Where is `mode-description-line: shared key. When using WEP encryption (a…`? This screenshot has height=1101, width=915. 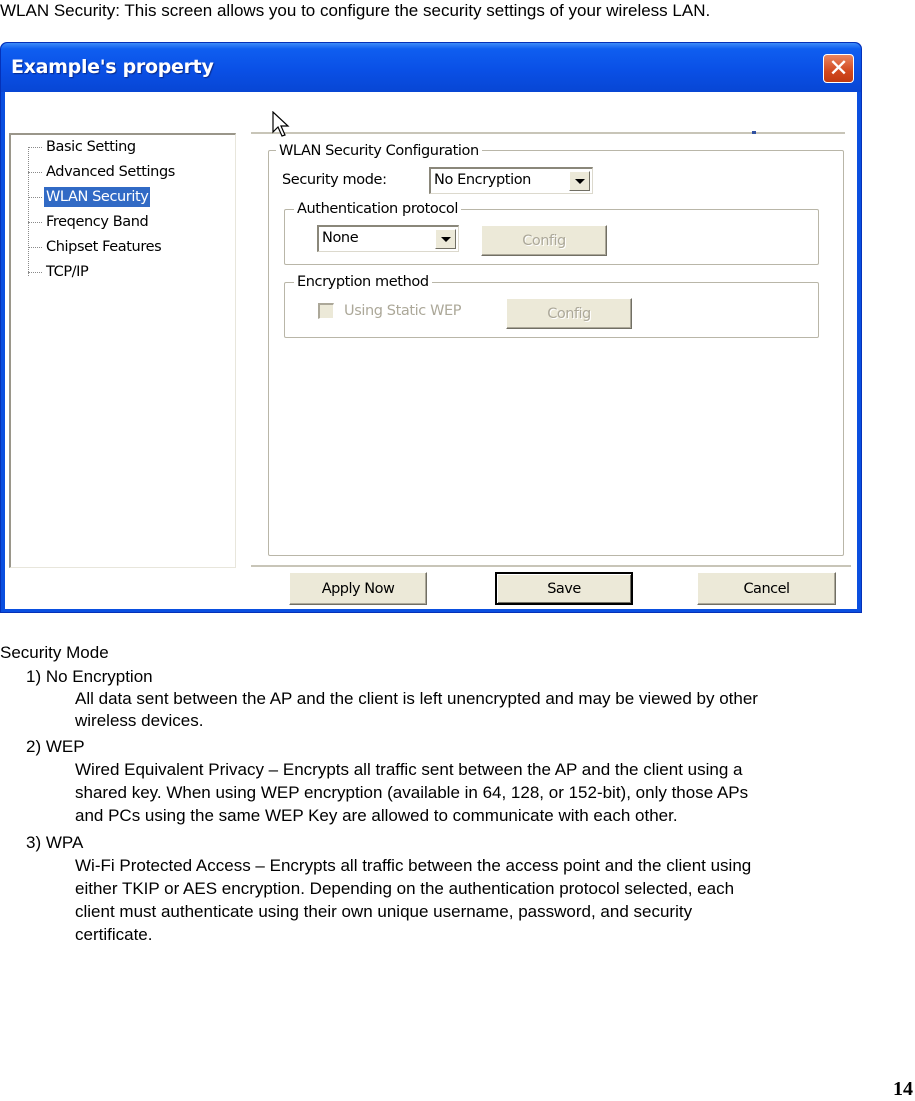 mode-description-line: shared key. When using WEP encryption (a… is located at coordinates (412, 792).